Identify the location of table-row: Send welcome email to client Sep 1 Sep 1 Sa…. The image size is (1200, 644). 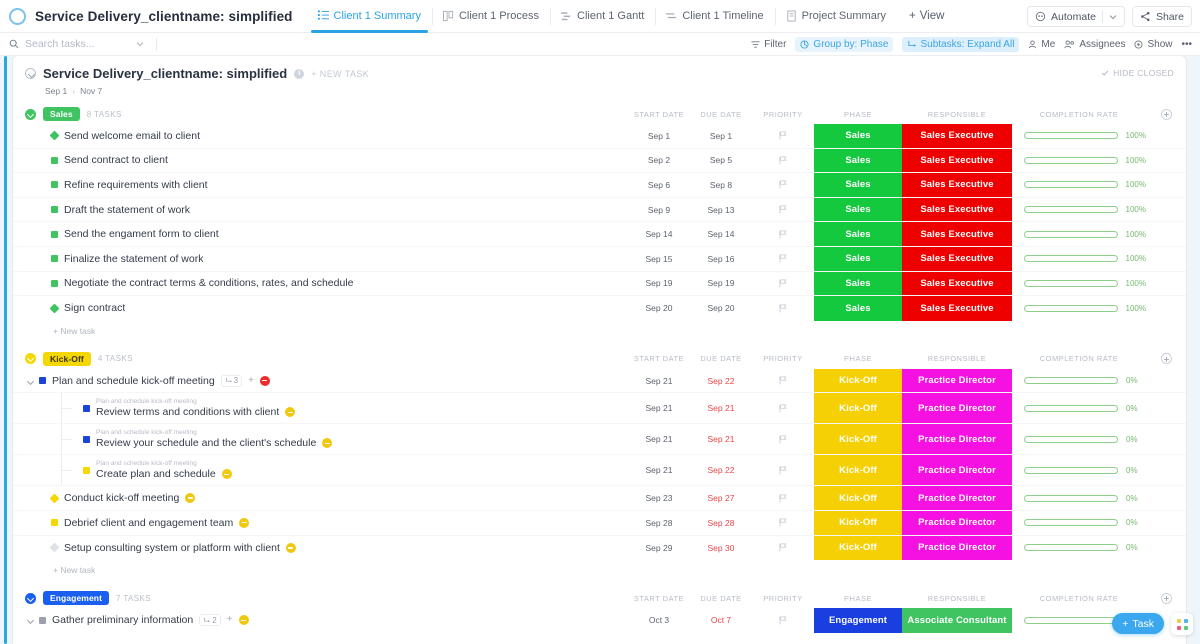
(599, 136).